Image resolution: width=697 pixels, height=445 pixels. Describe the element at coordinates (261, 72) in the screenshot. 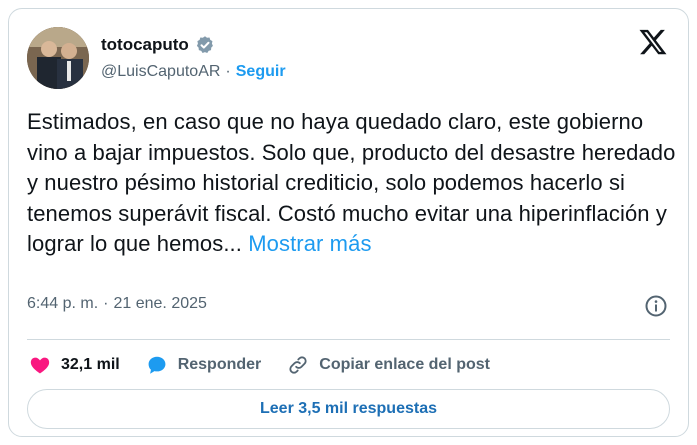

I see `follow-button: Seguir` at that location.